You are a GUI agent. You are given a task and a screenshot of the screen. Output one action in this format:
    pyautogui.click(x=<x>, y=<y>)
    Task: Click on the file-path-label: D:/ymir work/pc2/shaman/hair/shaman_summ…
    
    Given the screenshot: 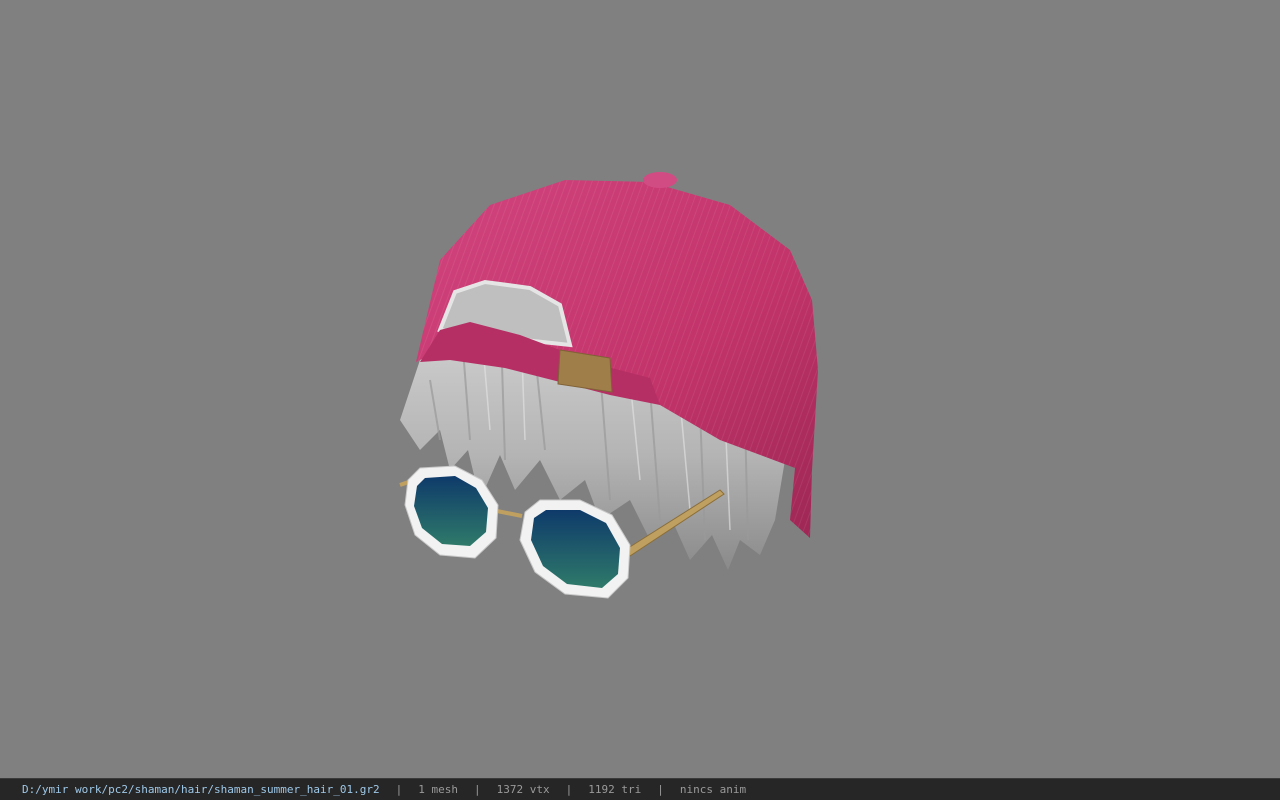 What is the action you would take?
    pyautogui.click(x=201, y=789)
    